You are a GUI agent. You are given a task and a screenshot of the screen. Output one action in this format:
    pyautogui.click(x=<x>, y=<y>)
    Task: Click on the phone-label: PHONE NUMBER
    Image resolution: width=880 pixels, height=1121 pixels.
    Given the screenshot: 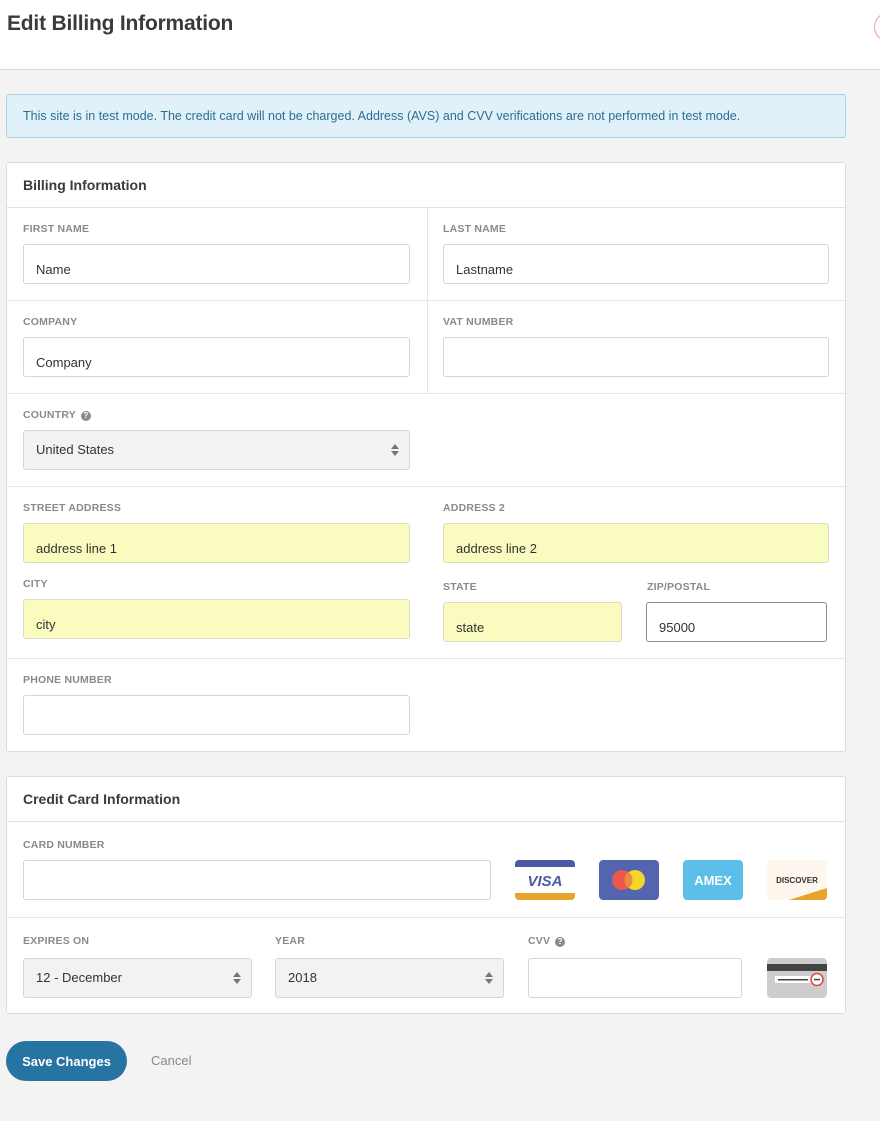 What is the action you would take?
    pyautogui.click(x=67, y=680)
    